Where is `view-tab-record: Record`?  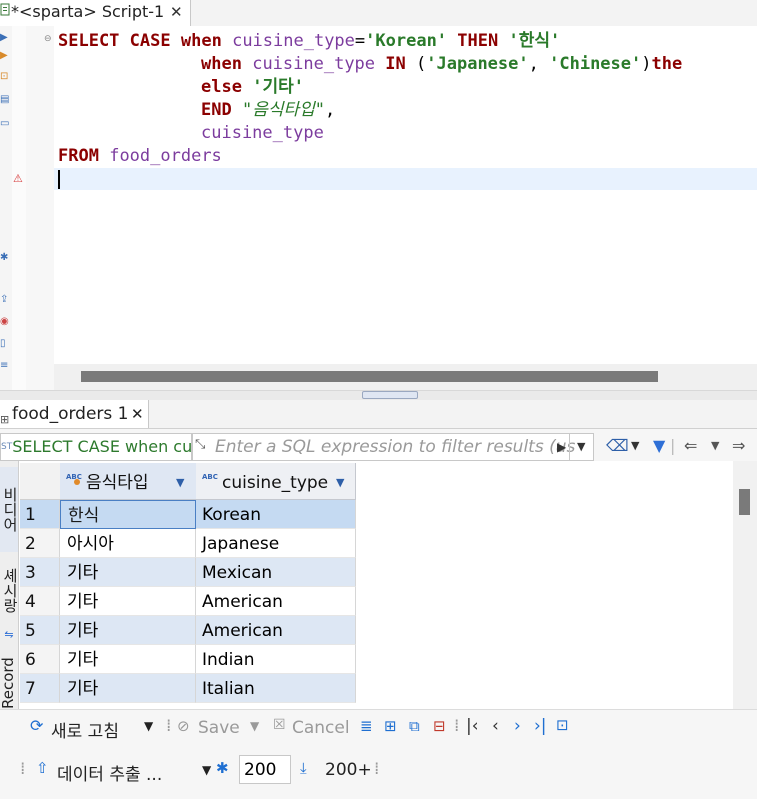 view-tab-record: Record is located at coordinates (9, 683).